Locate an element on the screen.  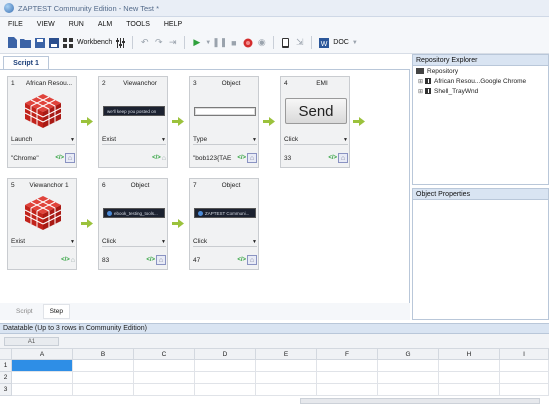
record-icon: ◉ is located at coordinates (261, 42).